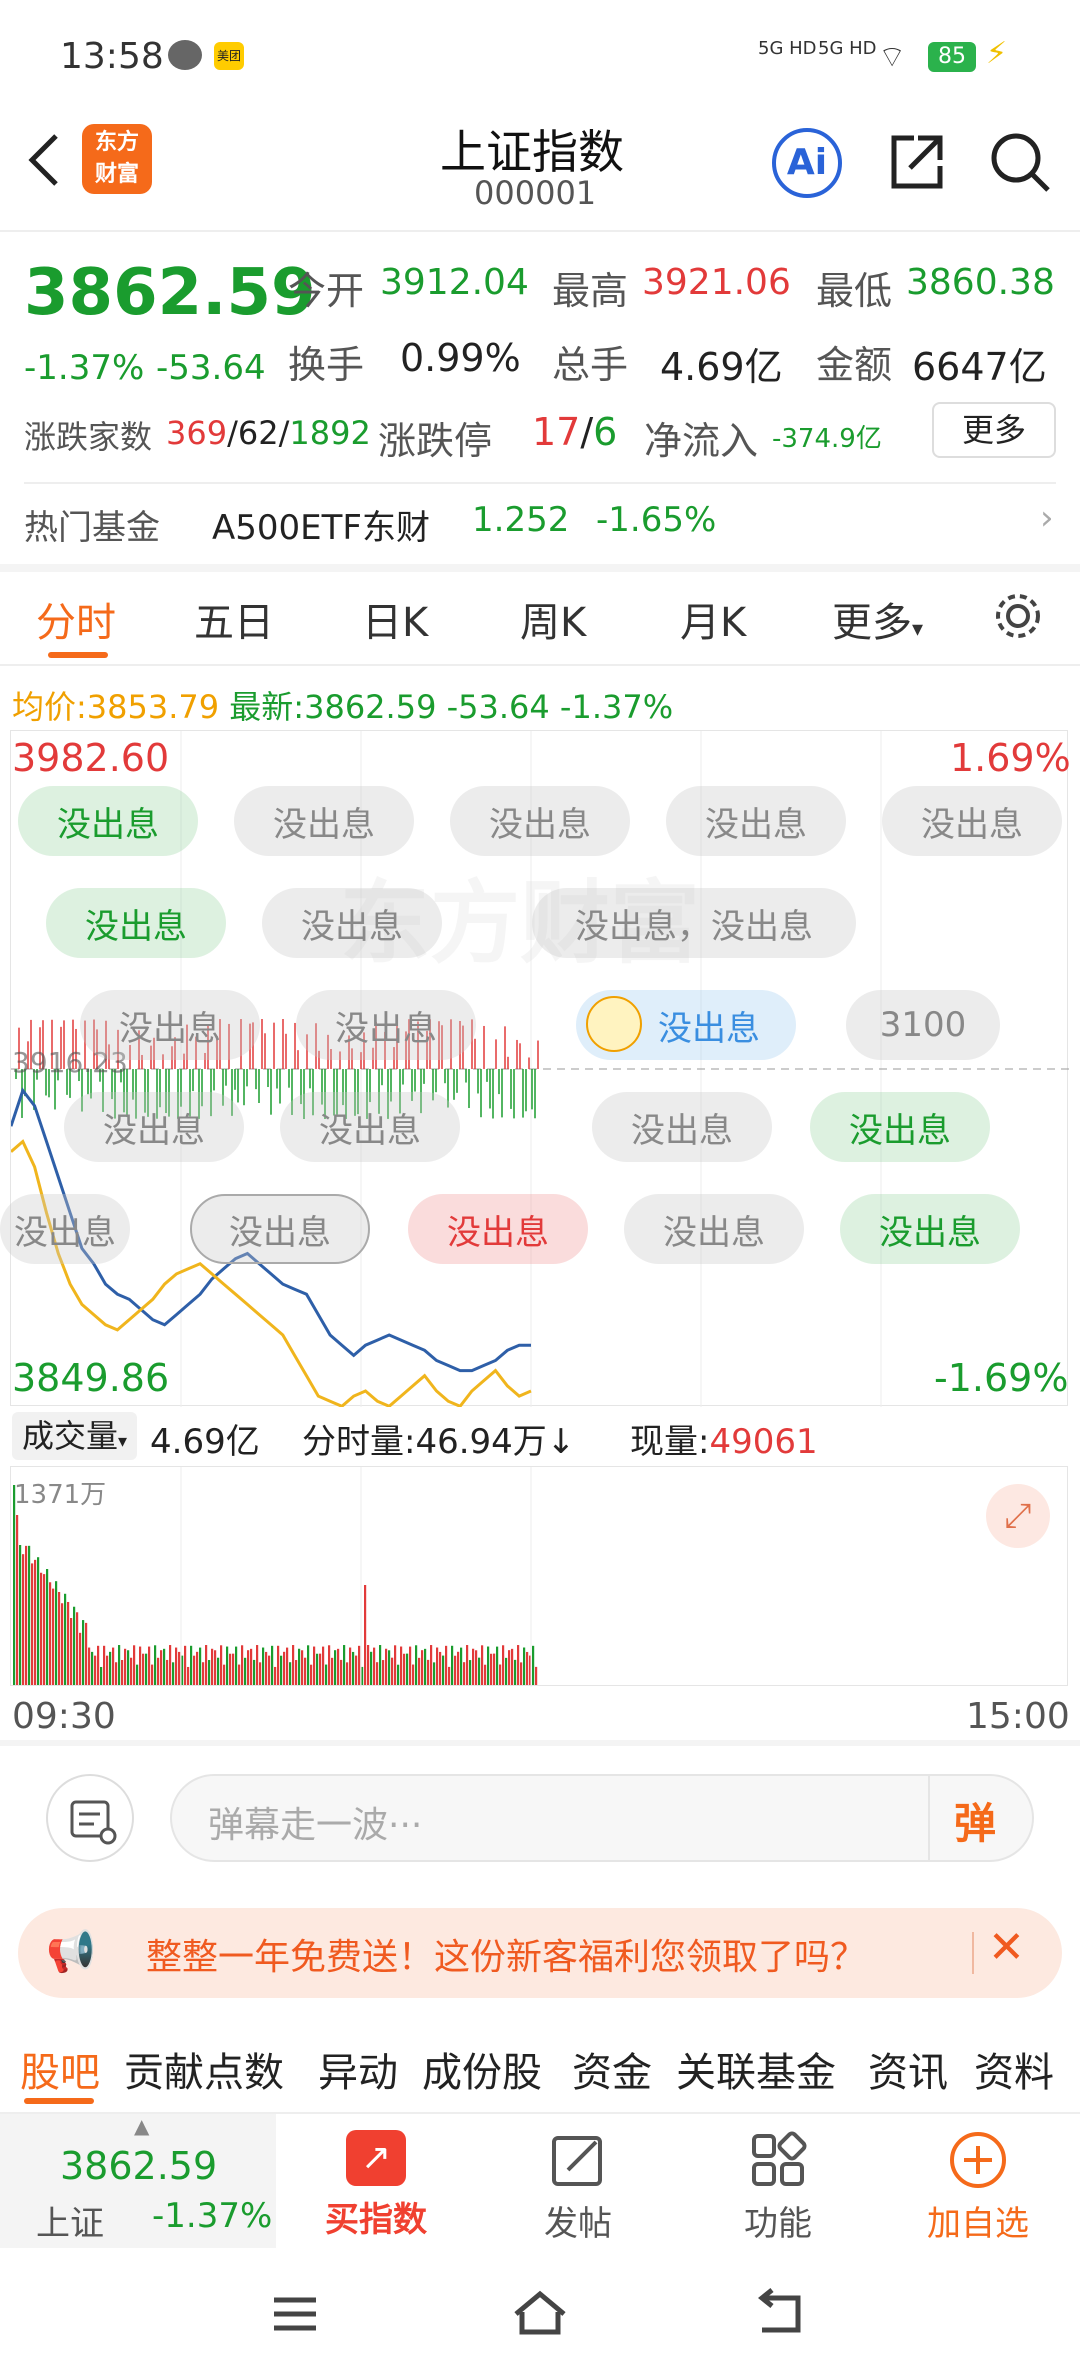  I want to click on more-button: 更多, so click(994, 430).